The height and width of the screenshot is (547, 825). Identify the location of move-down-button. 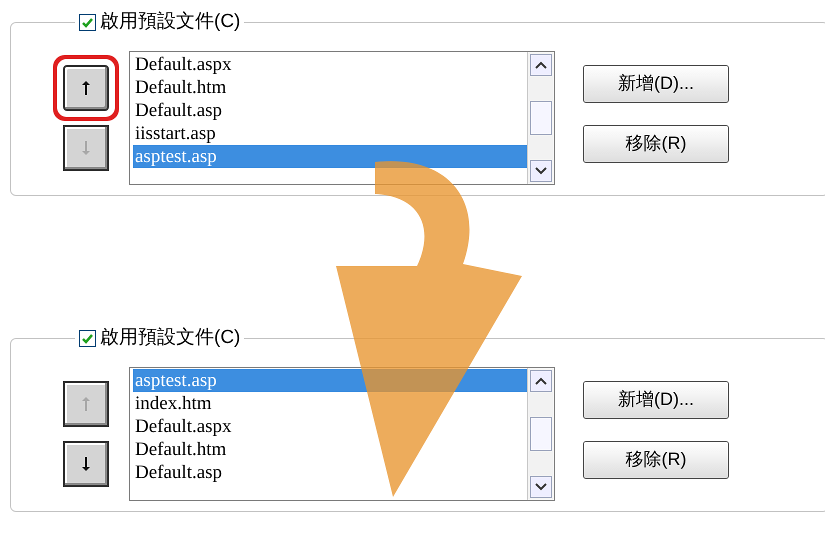
(86, 463).